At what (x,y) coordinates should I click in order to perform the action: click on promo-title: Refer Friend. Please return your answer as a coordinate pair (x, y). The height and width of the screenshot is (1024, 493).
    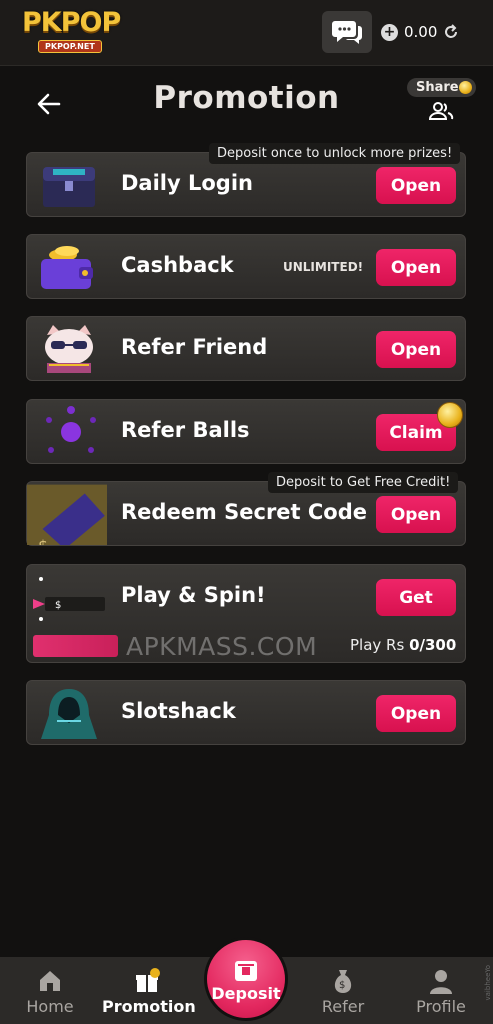
    Looking at the image, I should click on (194, 347).